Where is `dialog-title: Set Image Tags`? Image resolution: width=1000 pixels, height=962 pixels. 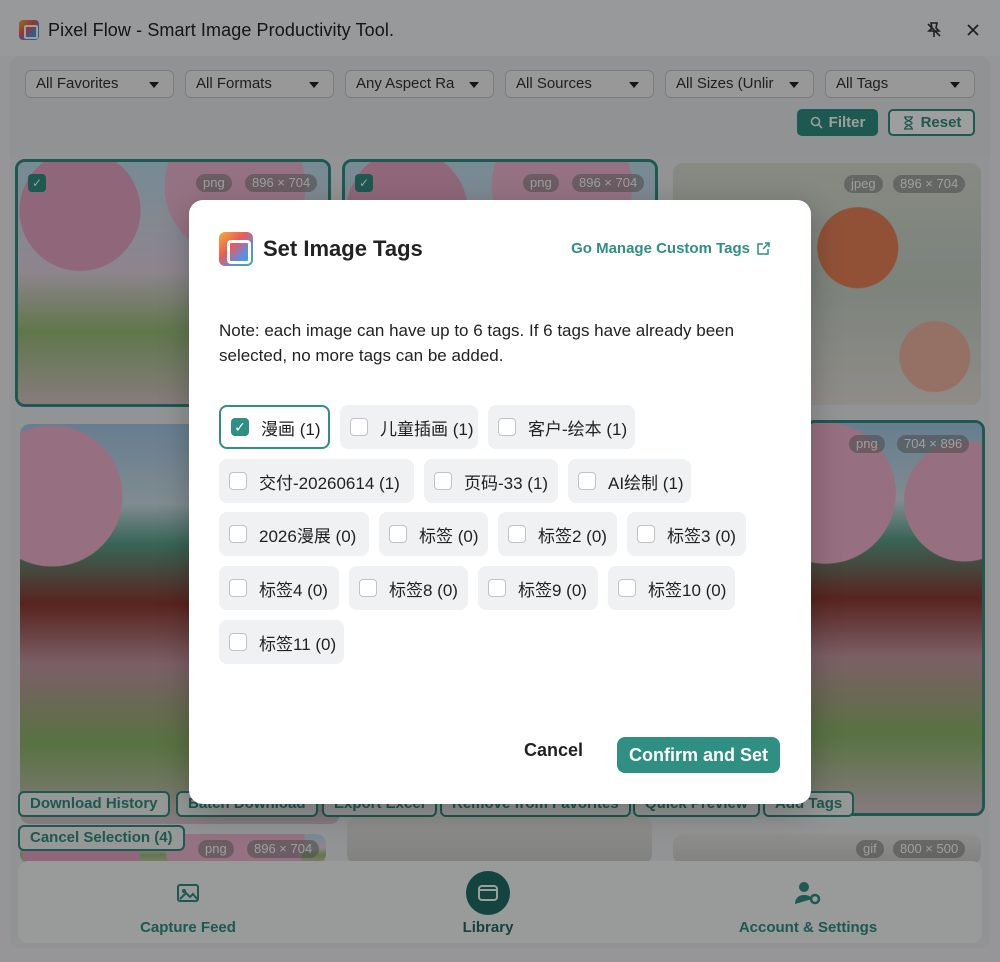
dialog-title: Set Image Tags is located at coordinates (343, 248).